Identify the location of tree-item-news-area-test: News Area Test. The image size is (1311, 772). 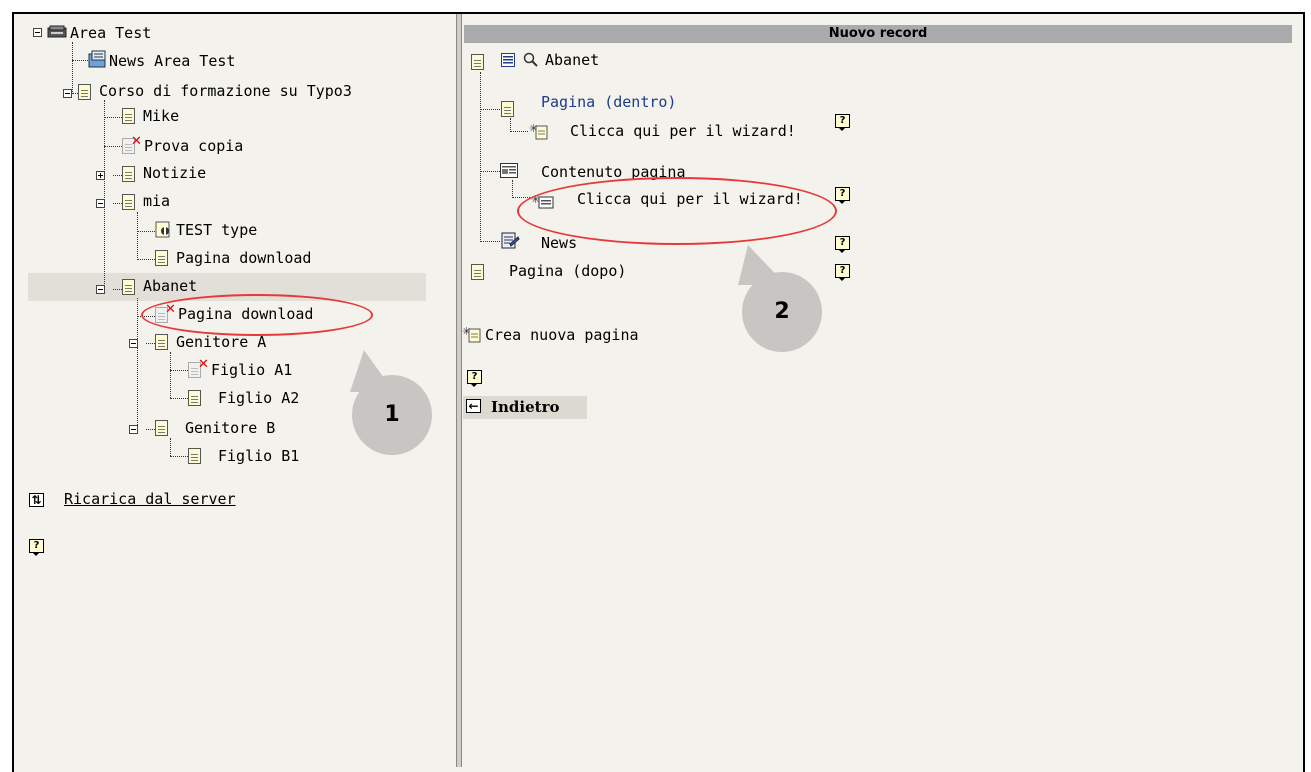
(172, 61).